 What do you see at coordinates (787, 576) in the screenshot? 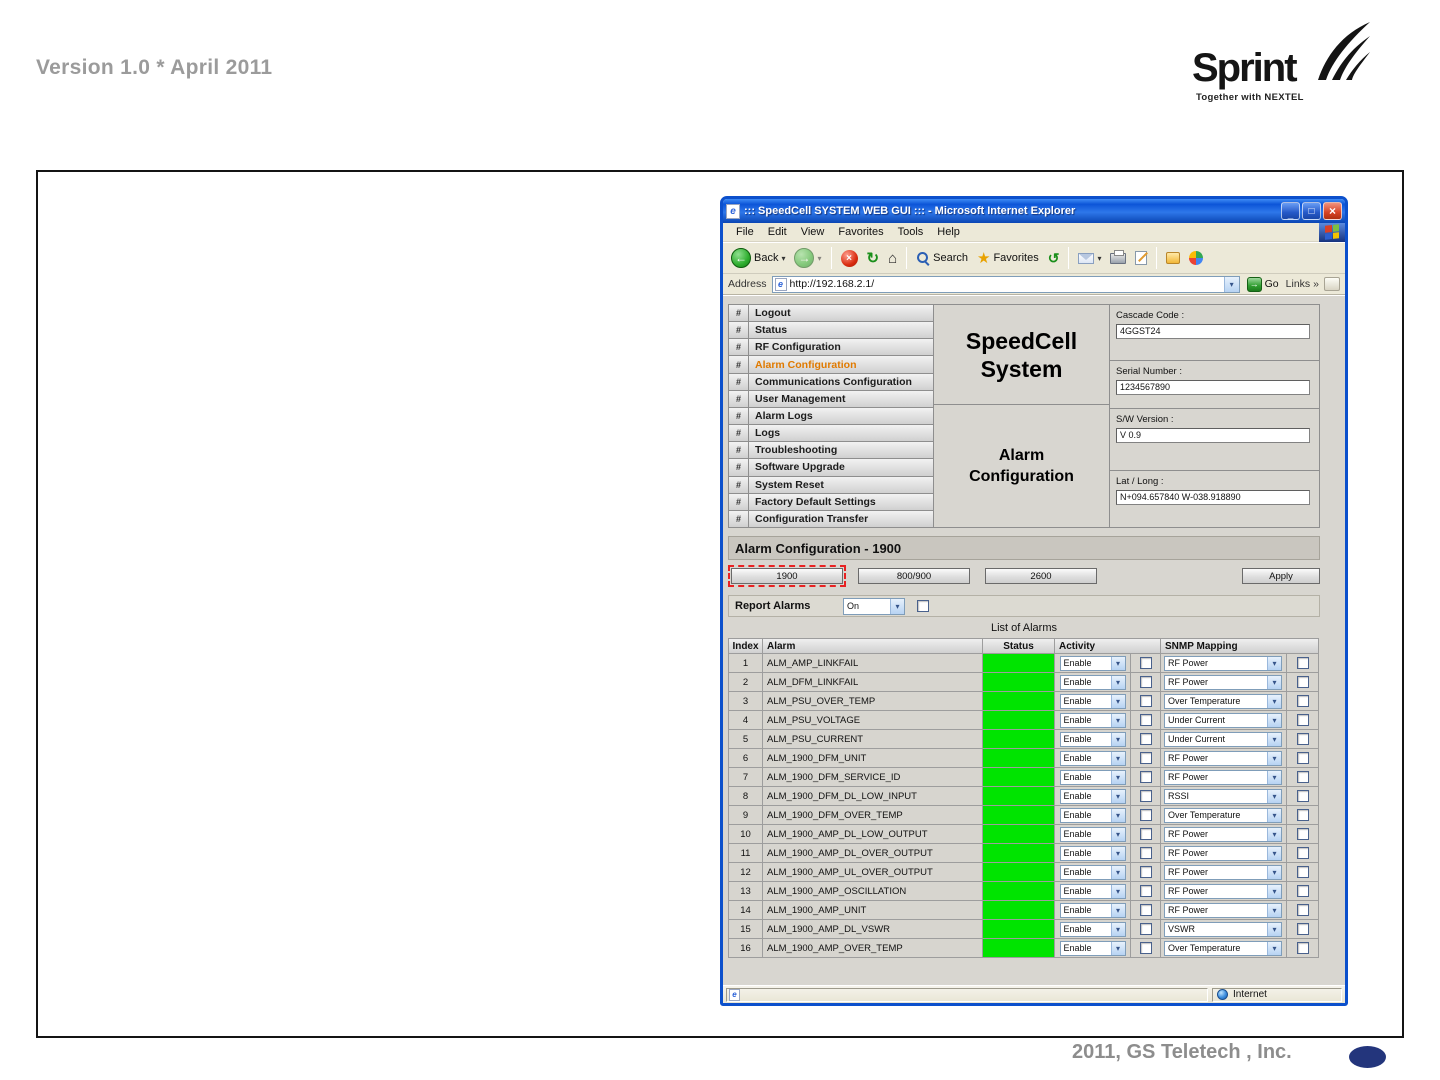
I see `band-button-1900: 1900` at bounding box center [787, 576].